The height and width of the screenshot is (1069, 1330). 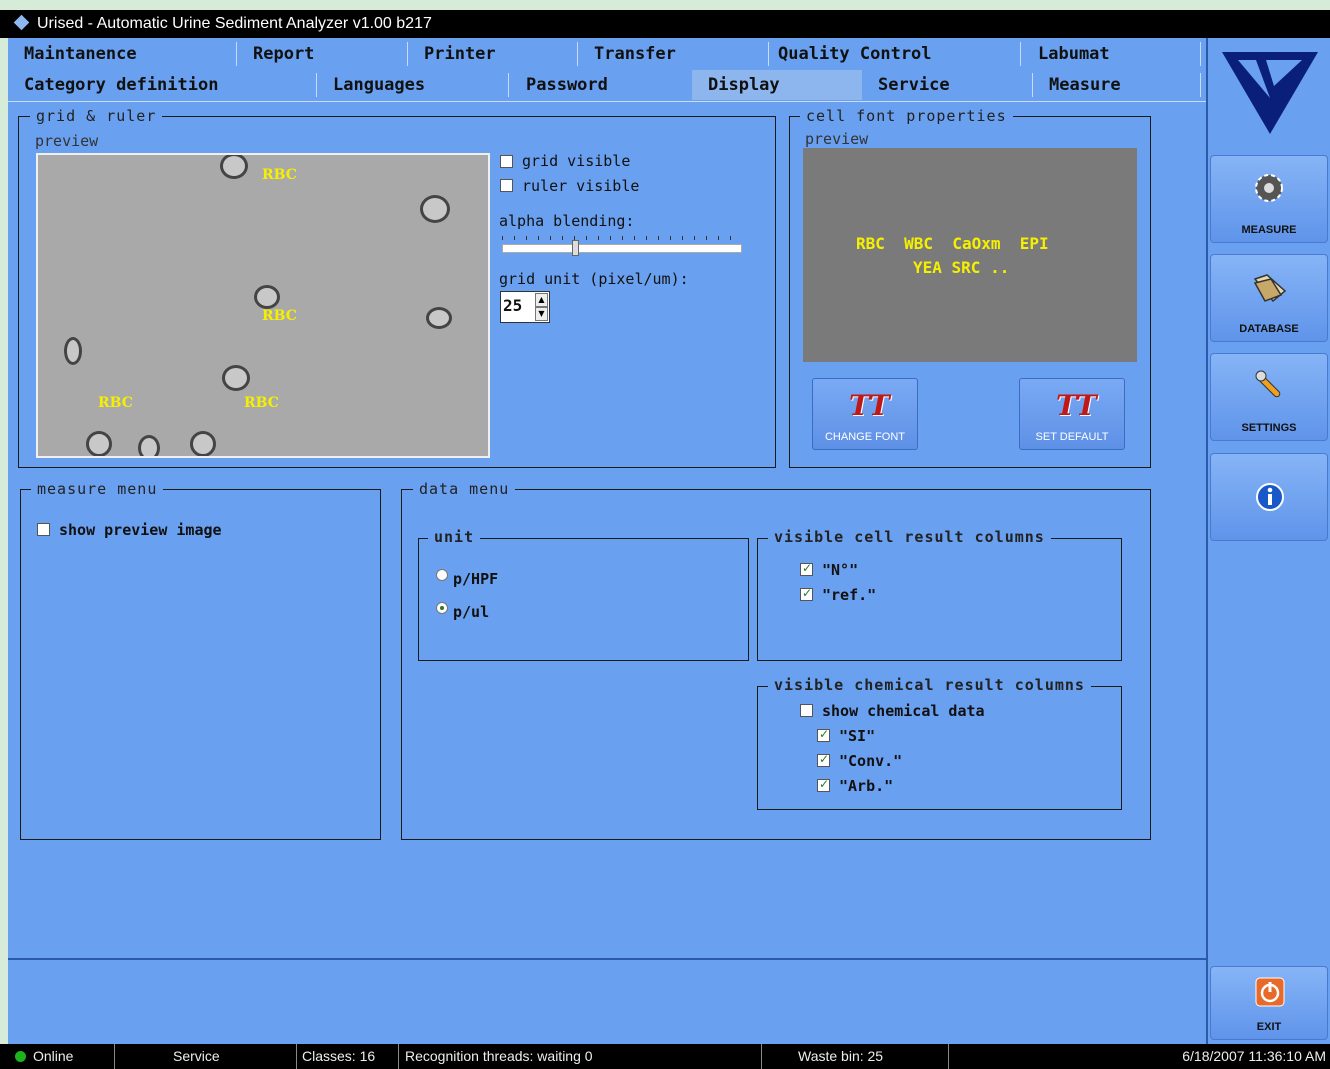 What do you see at coordinates (871, 761) in the screenshot?
I see `col-conv-label: "Conv."` at bounding box center [871, 761].